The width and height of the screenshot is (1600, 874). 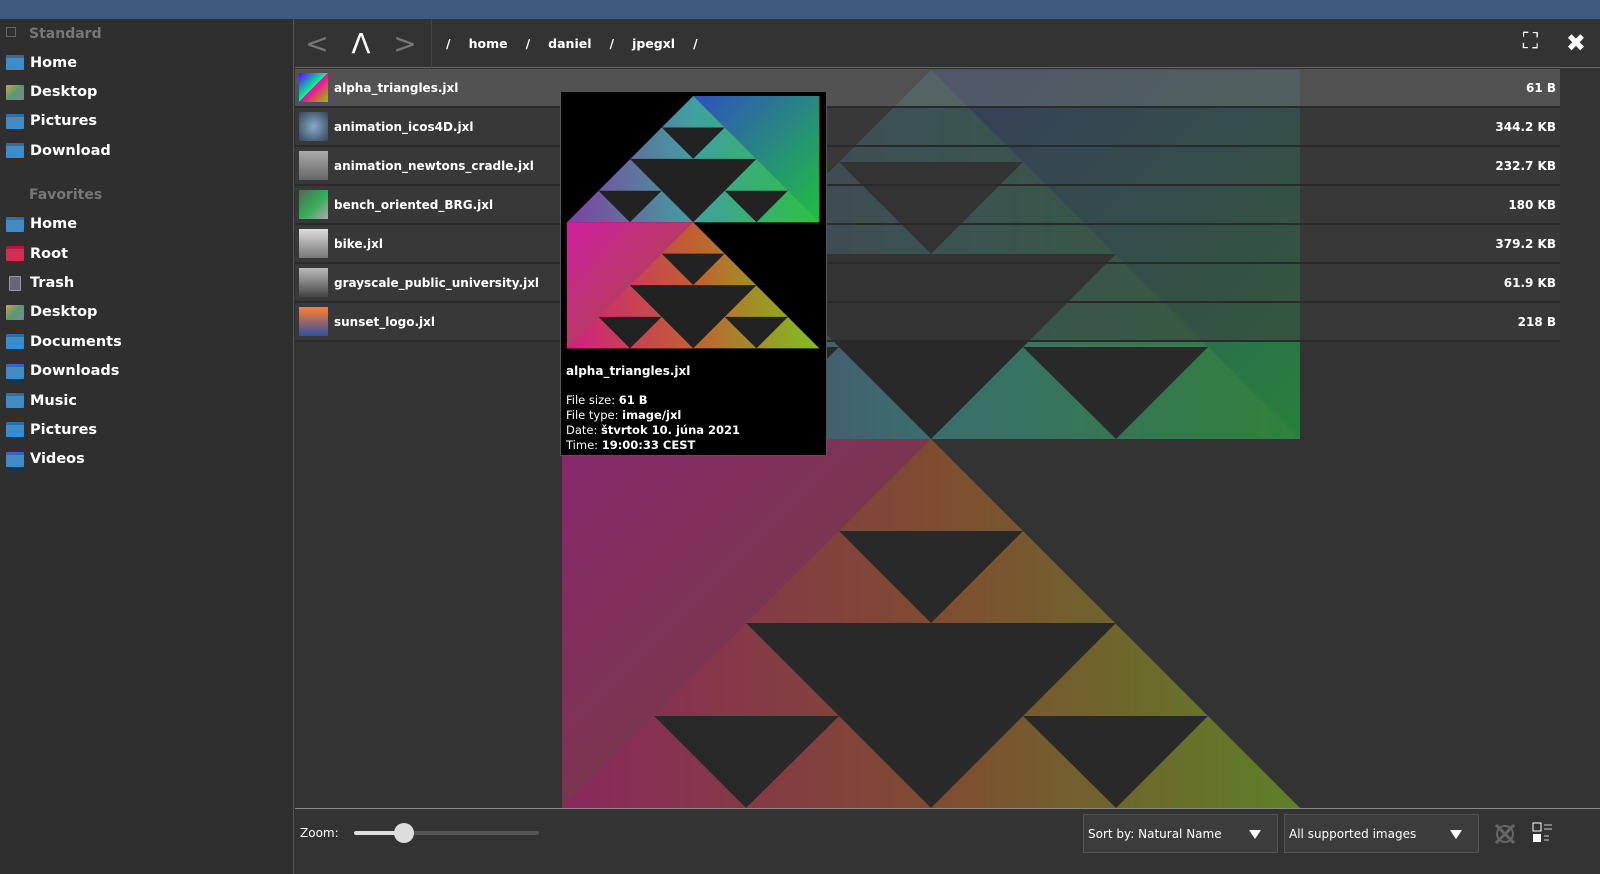 What do you see at coordinates (569, 43) in the screenshot?
I see `breadcrumb-daniel: daniel` at bounding box center [569, 43].